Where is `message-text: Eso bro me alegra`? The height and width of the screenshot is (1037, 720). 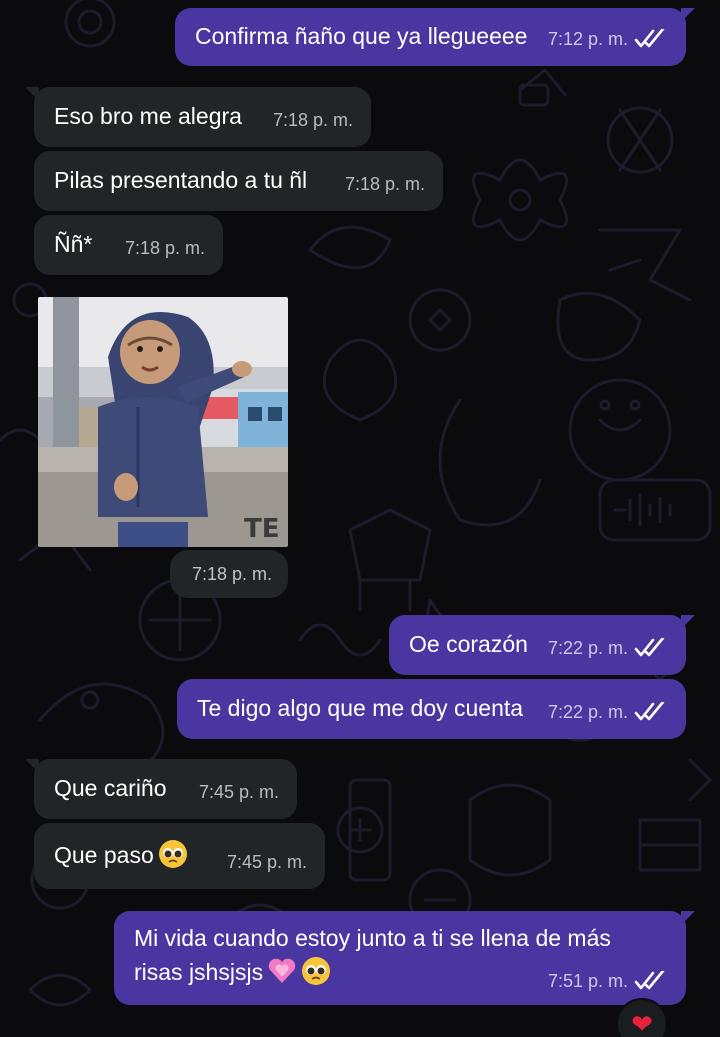
message-text: Eso bro me alegra is located at coordinates (148, 116).